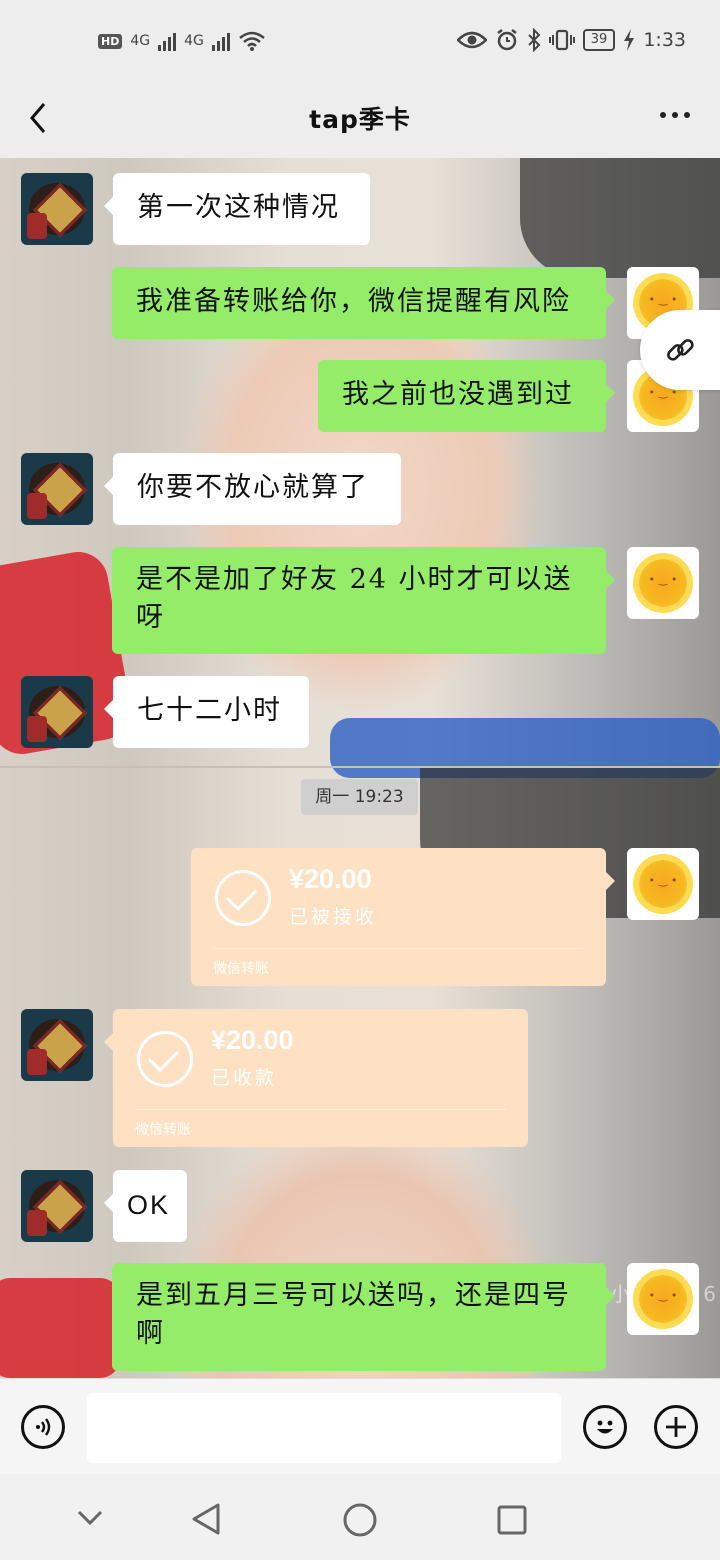  I want to click on message-bubble-outgoing: 是到五月三号可以送吗，还是四号啊, so click(363, 1317).